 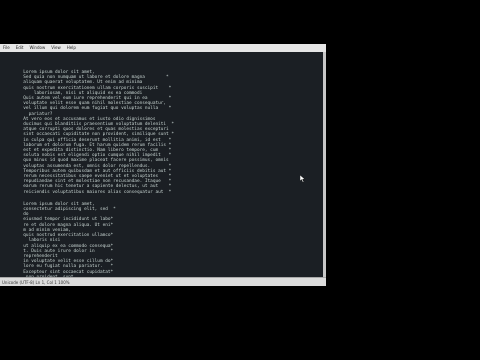 I want to click on menu-edit: Edit, so click(x=20, y=48).